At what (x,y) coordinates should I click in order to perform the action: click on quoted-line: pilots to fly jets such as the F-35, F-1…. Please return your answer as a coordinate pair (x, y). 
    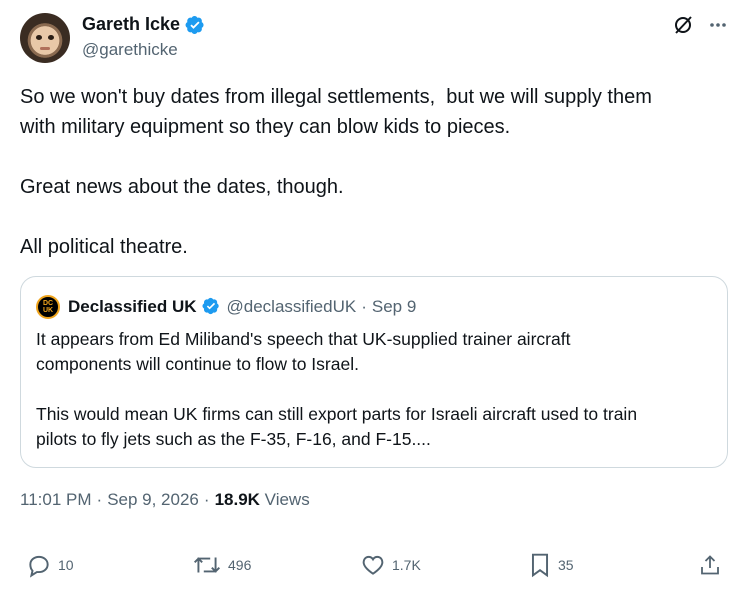
    Looking at the image, I should click on (233, 439).